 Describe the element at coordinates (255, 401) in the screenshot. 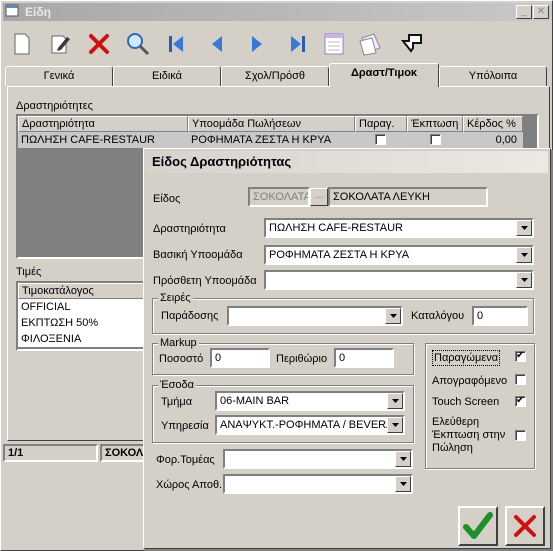

I see `department-value: 06-MAIN BAR` at that location.